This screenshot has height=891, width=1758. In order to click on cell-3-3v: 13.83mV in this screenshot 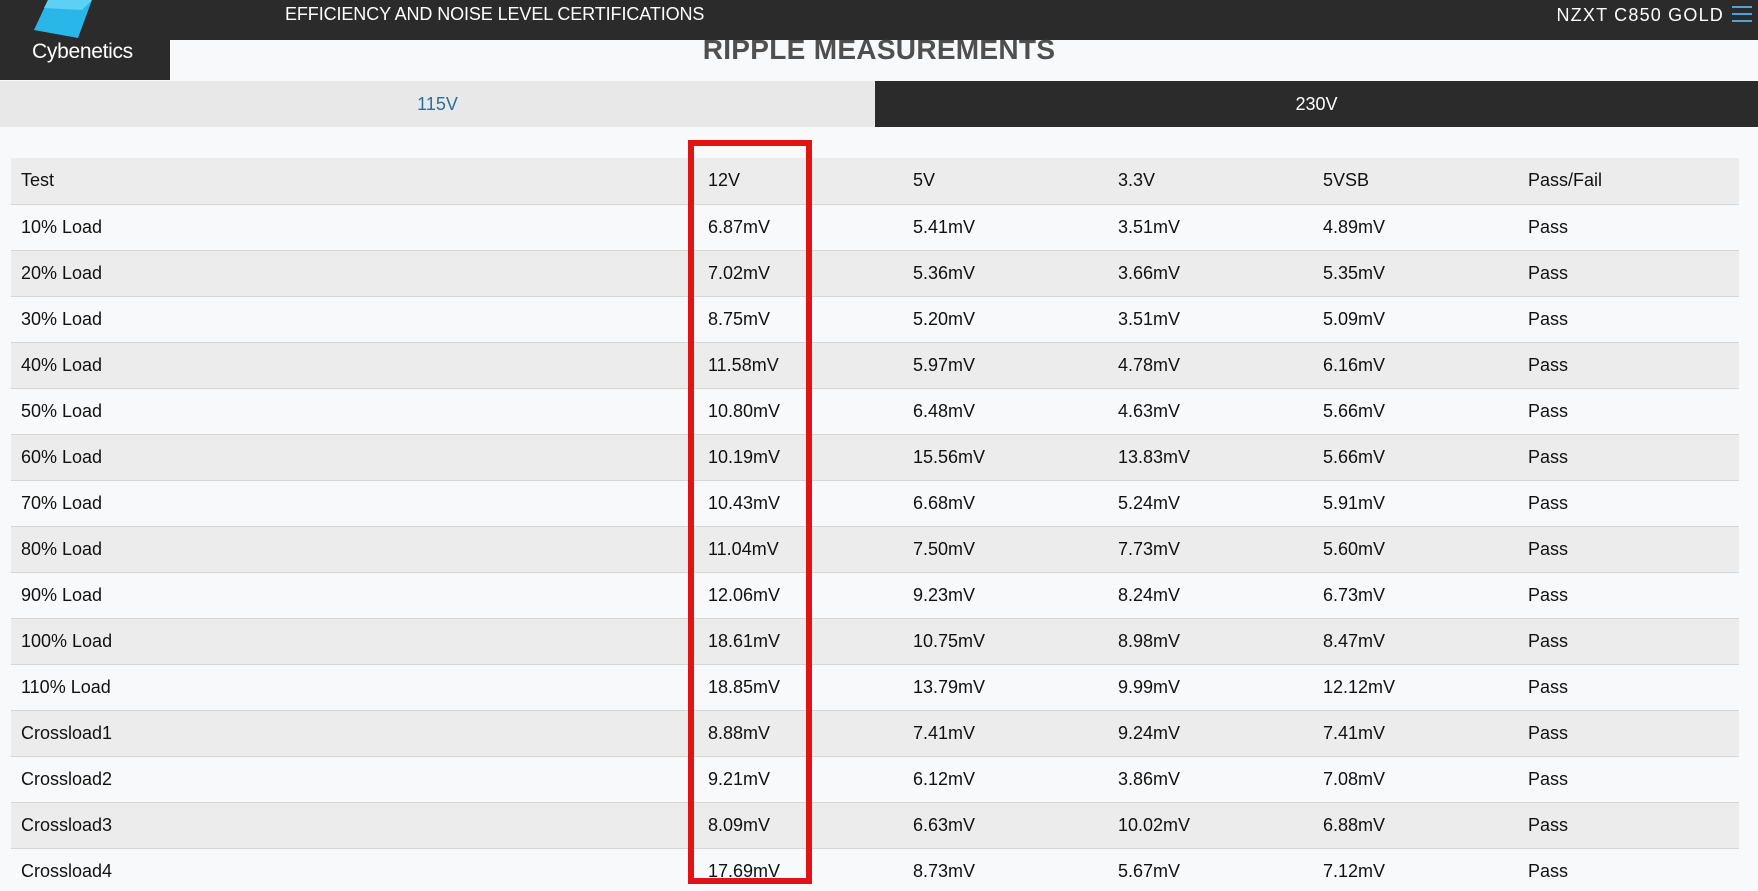, I will do `click(1220, 457)`.